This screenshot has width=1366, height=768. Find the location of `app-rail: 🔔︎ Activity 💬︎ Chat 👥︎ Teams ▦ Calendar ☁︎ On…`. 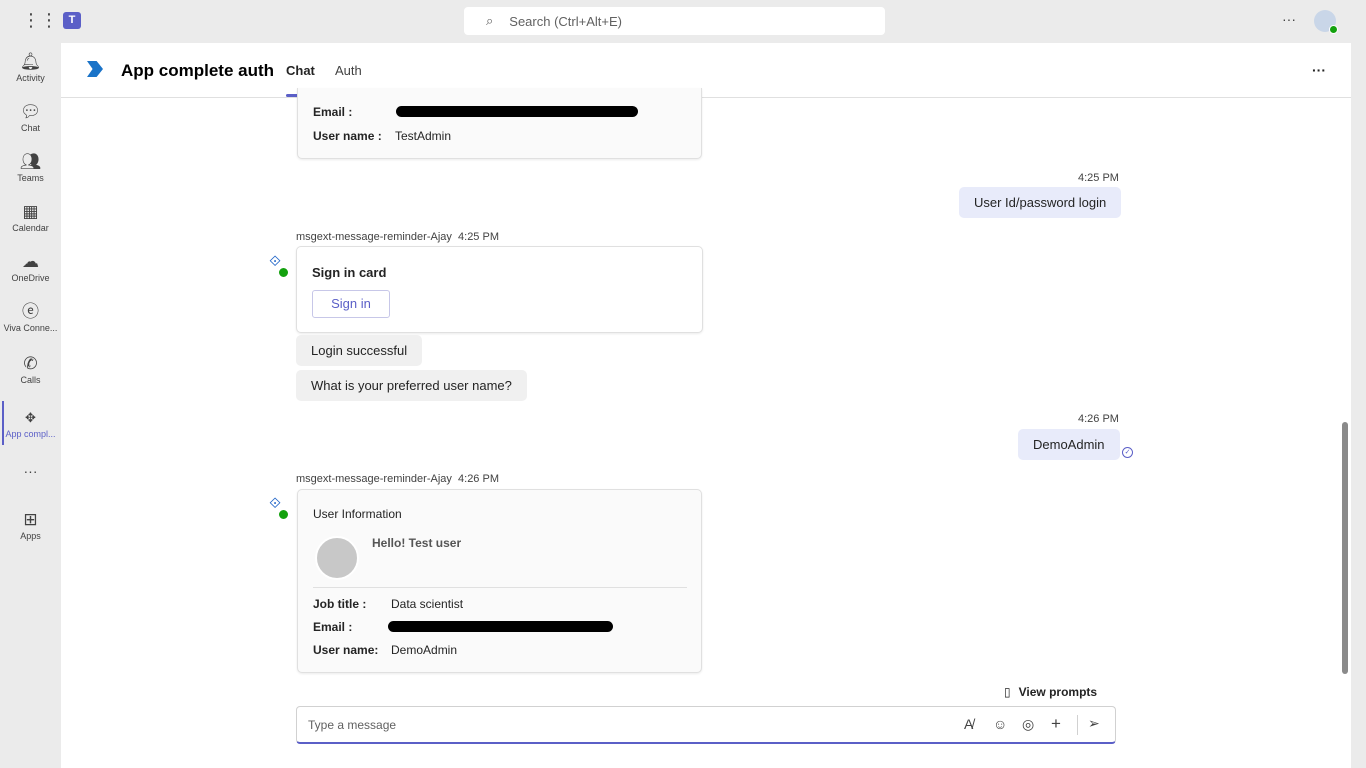

app-rail: 🔔︎ Activity 💬︎ Chat 👥︎ Teams ▦ Calendar ☁︎ On… is located at coordinates (30, 405).